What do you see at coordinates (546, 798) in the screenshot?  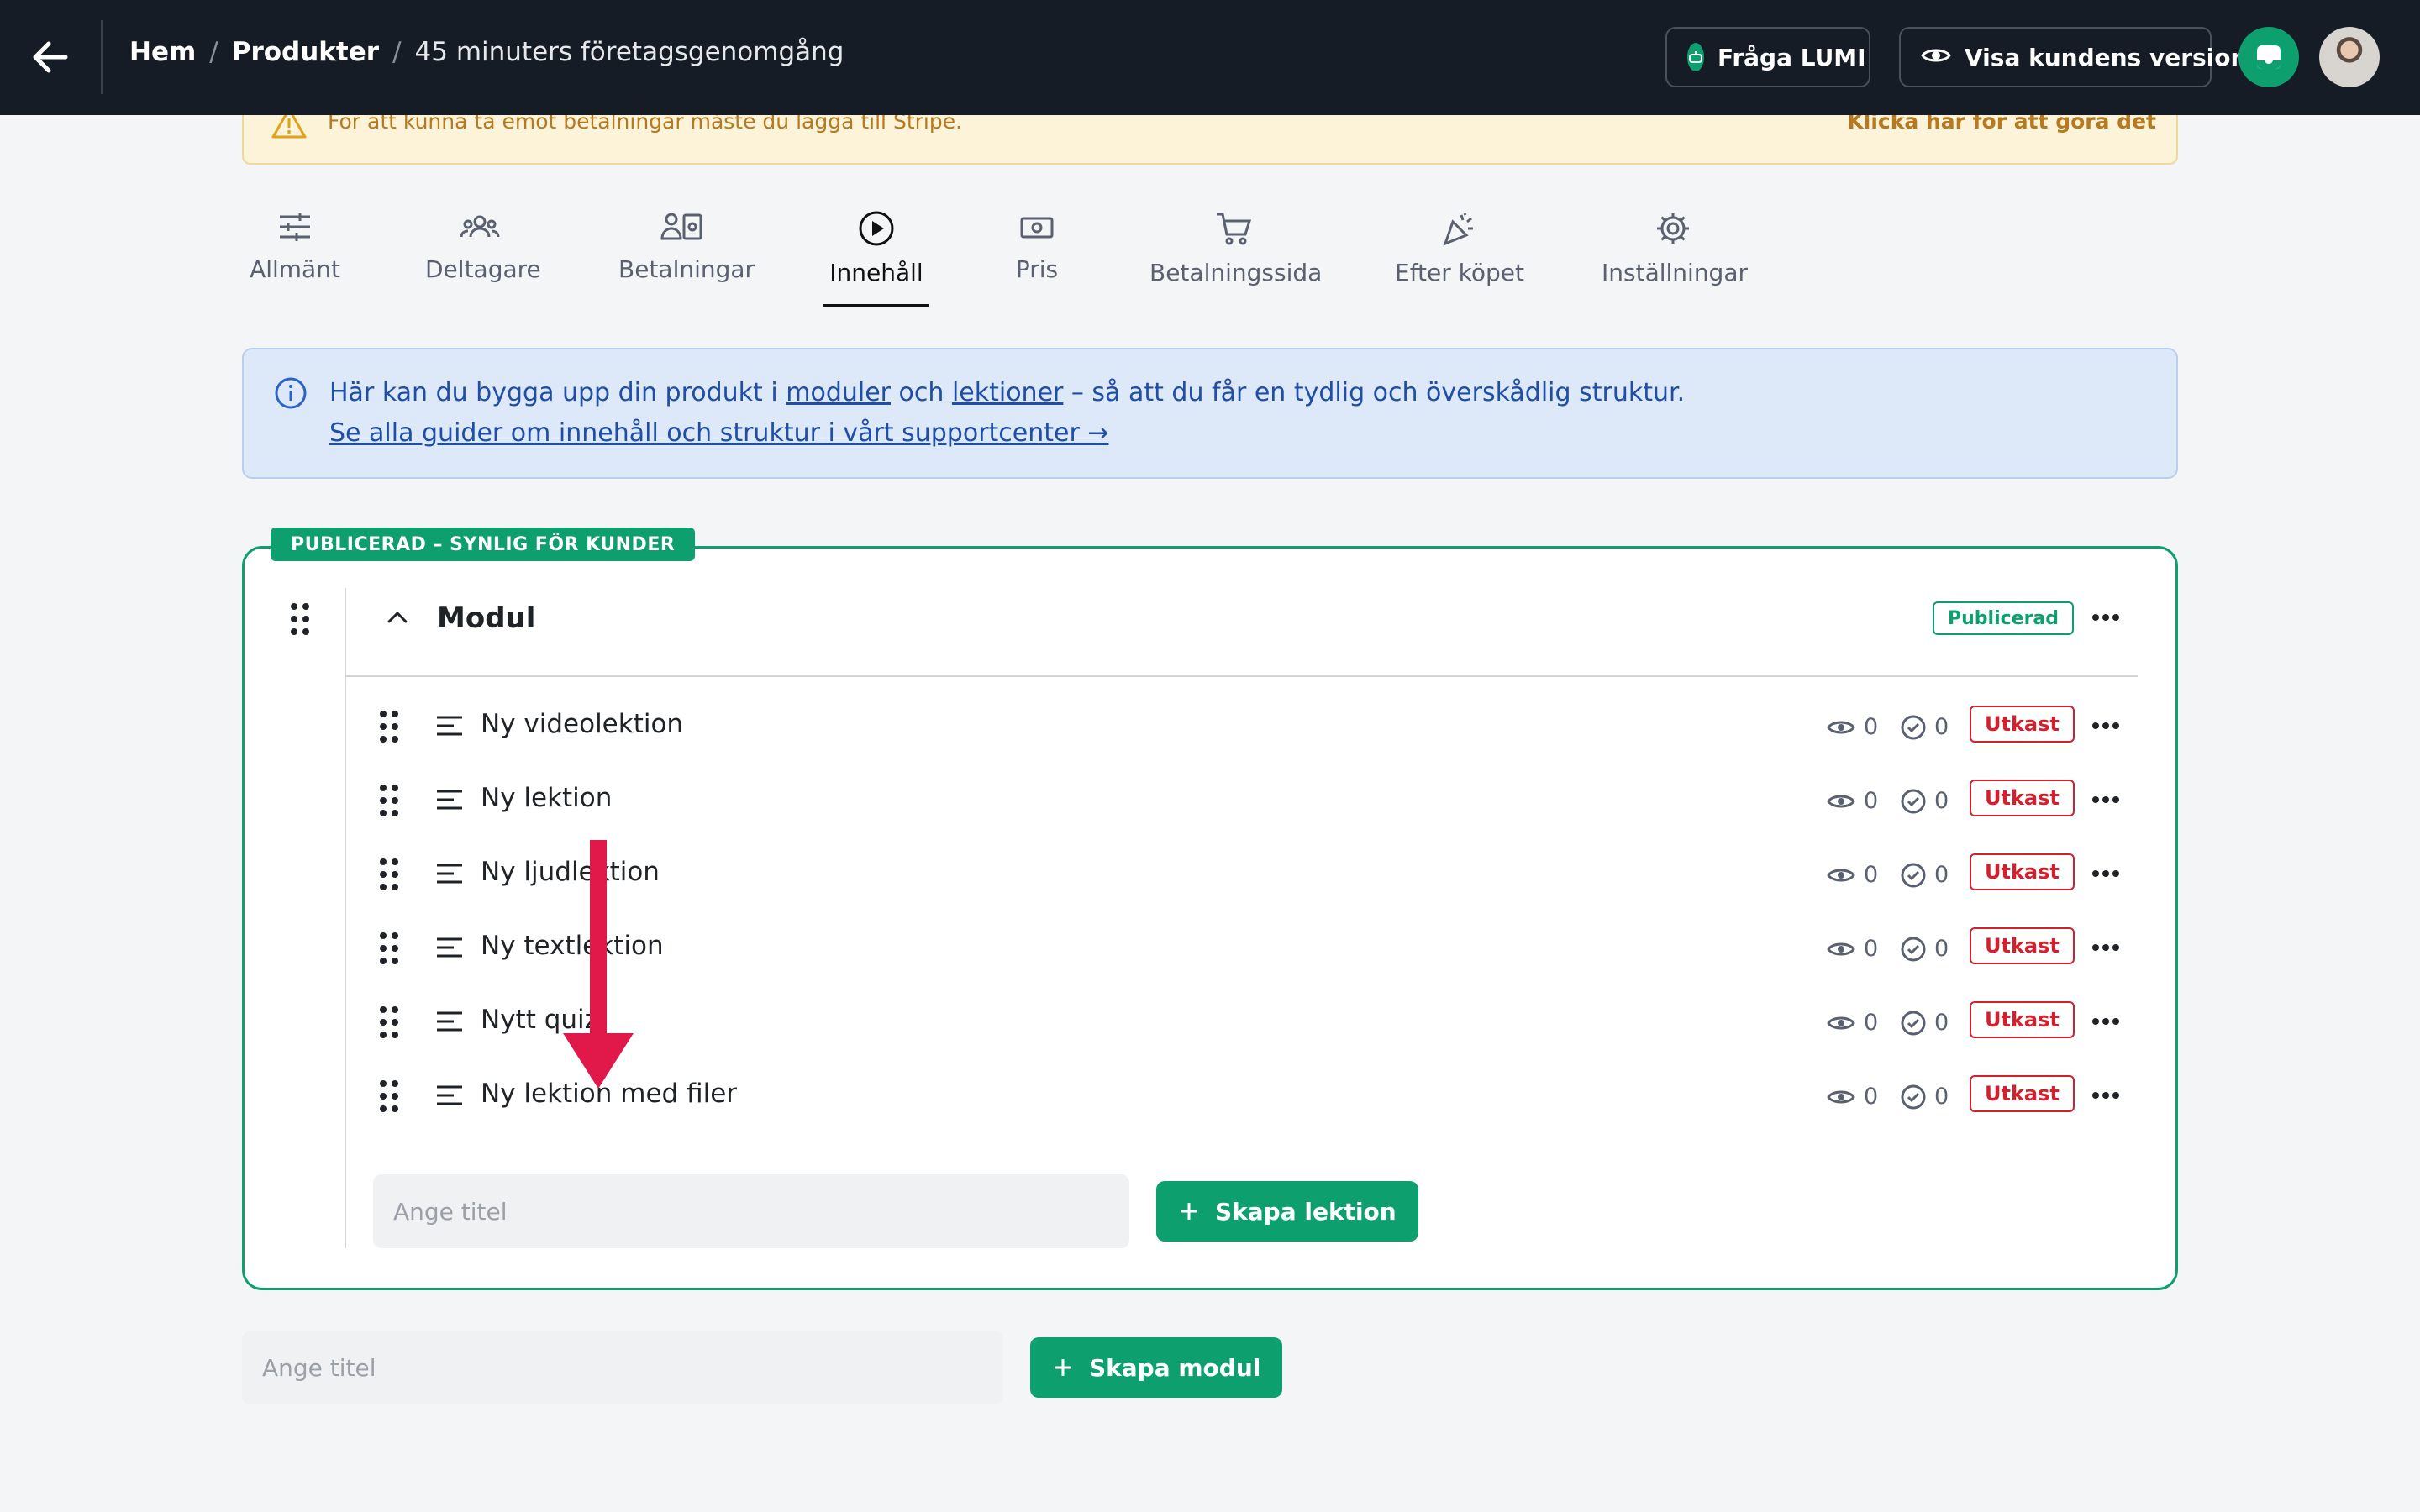 I see `lesson-title: Ny lektion` at bounding box center [546, 798].